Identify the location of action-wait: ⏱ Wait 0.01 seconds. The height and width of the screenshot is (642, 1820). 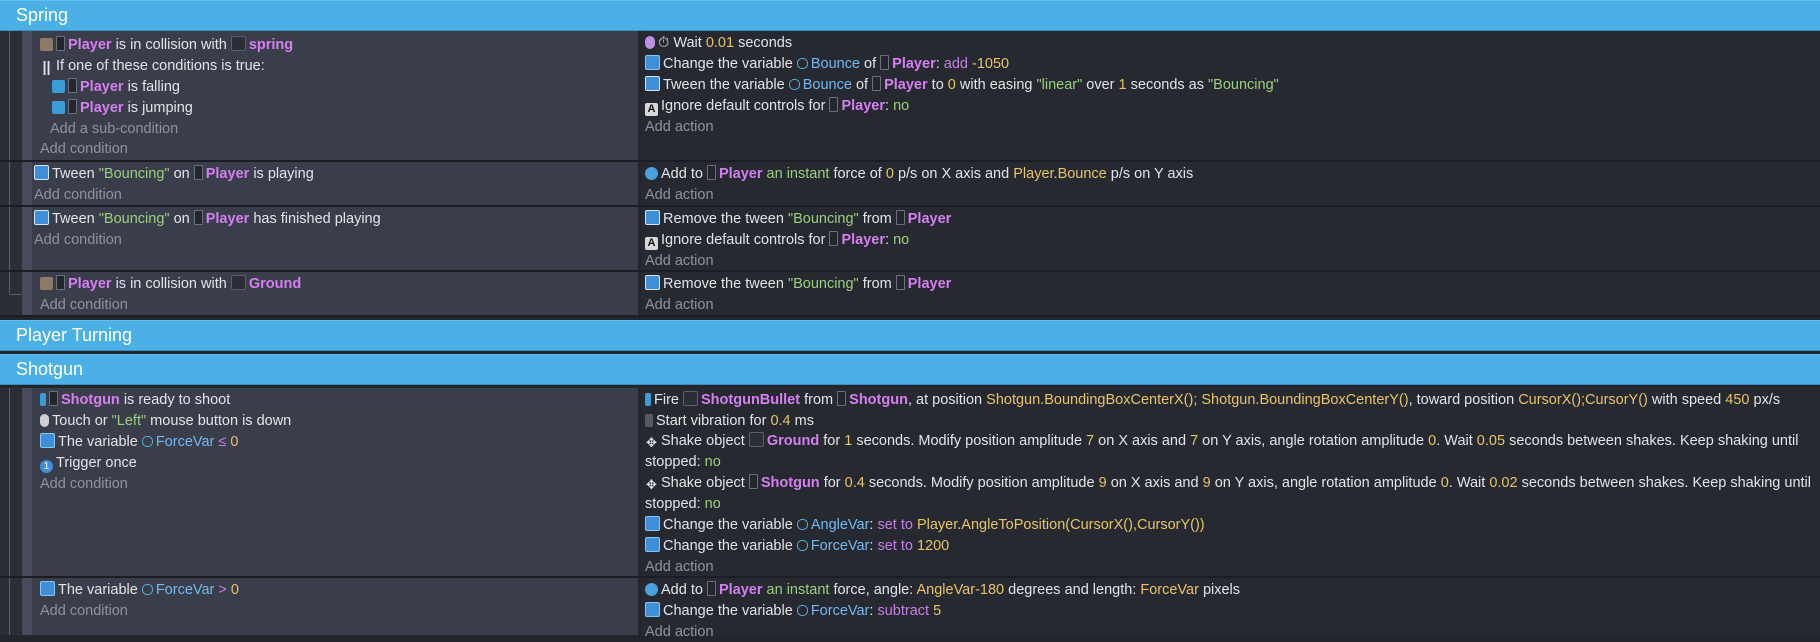
(718, 43).